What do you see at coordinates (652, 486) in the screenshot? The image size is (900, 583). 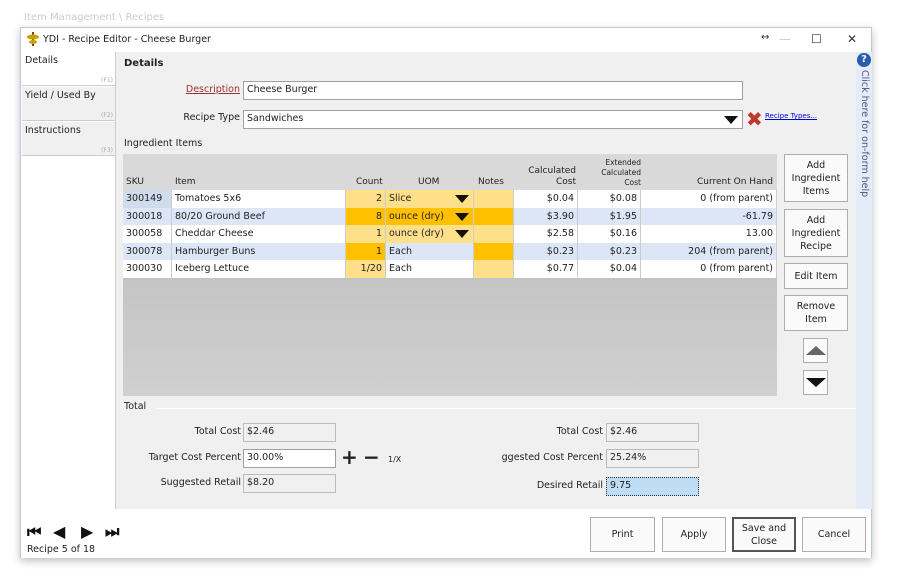 I see `desired-retail-input: 9.75` at bounding box center [652, 486].